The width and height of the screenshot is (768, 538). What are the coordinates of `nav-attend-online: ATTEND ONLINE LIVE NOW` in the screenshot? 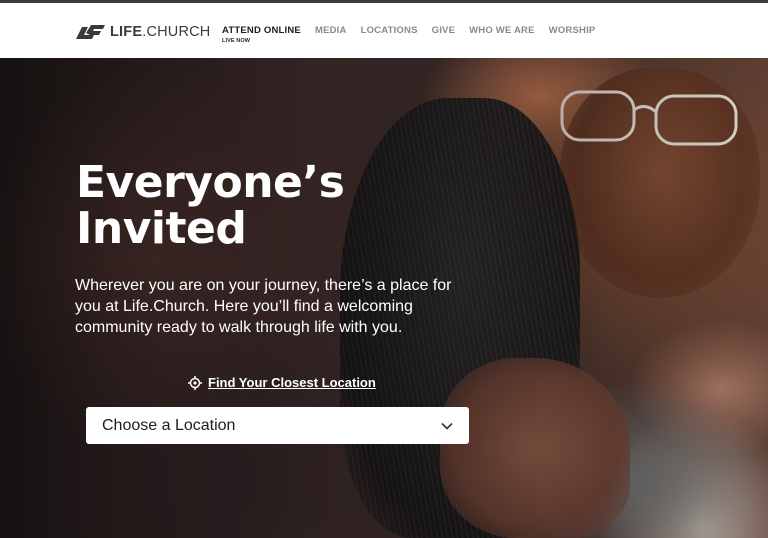 It's located at (261, 34).